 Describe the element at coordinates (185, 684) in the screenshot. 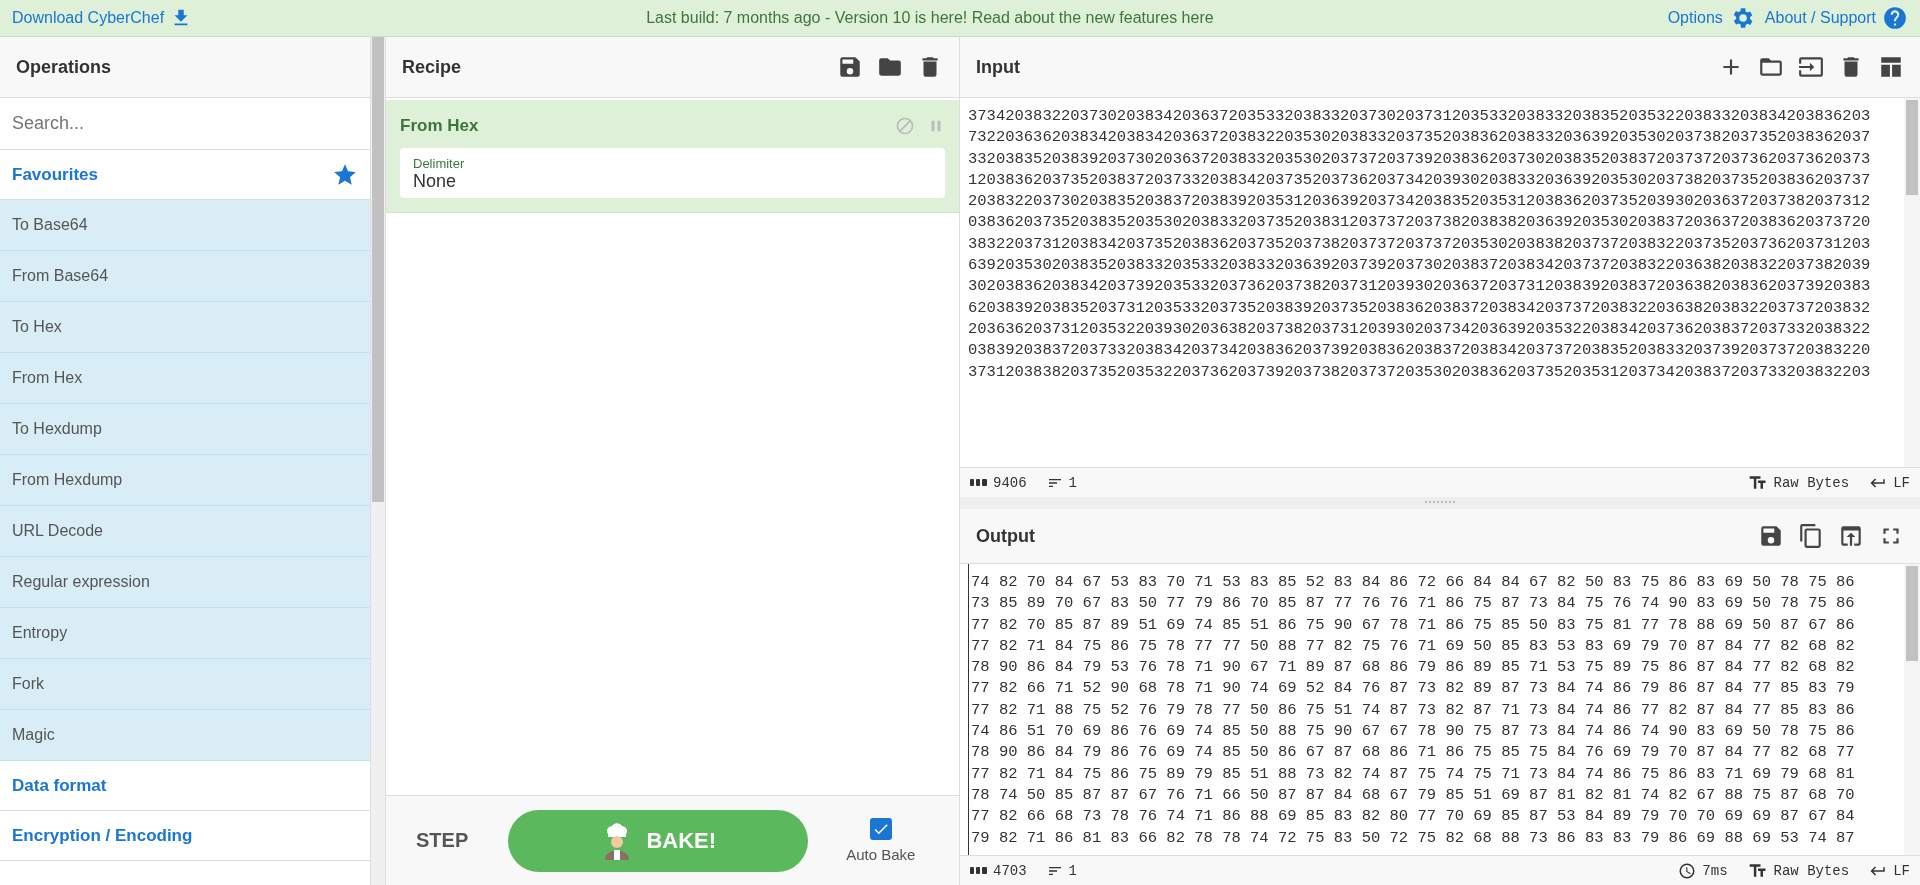

I see `operation-item: Fork` at that location.